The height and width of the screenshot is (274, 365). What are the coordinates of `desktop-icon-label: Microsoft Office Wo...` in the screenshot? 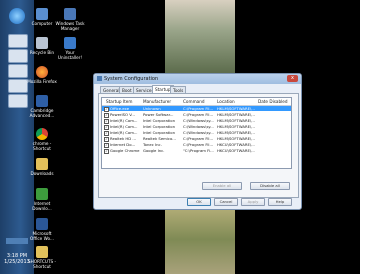 It's located at (42, 236).